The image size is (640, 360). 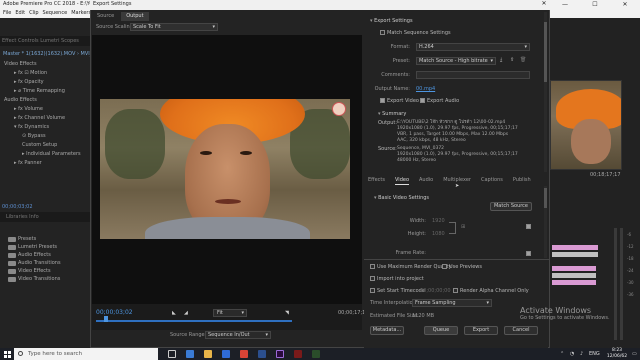 What do you see at coordinates (45, 74) in the screenshot?
I see `effect-row: ▸ fx ⊡ Motion` at bounding box center [45, 74].